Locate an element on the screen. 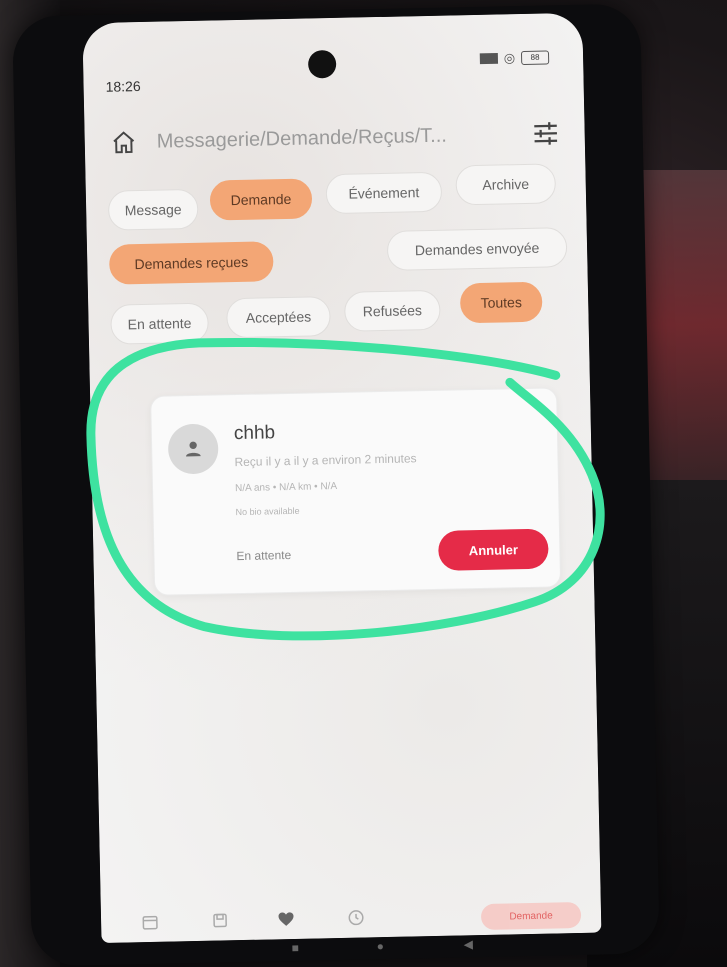  recent-apps-icon: ■ is located at coordinates (296, 948).